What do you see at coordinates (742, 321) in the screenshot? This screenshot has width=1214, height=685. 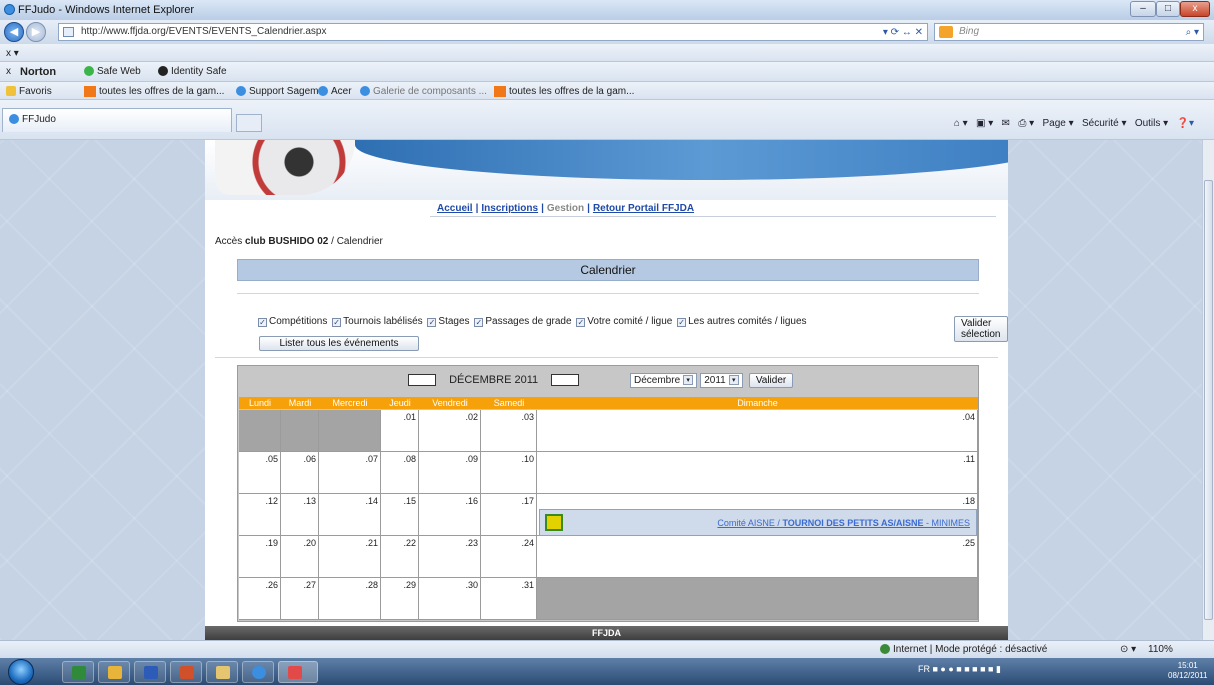 I see `filter-autres-comites: ✓ Les autres comités / ligues` at bounding box center [742, 321].